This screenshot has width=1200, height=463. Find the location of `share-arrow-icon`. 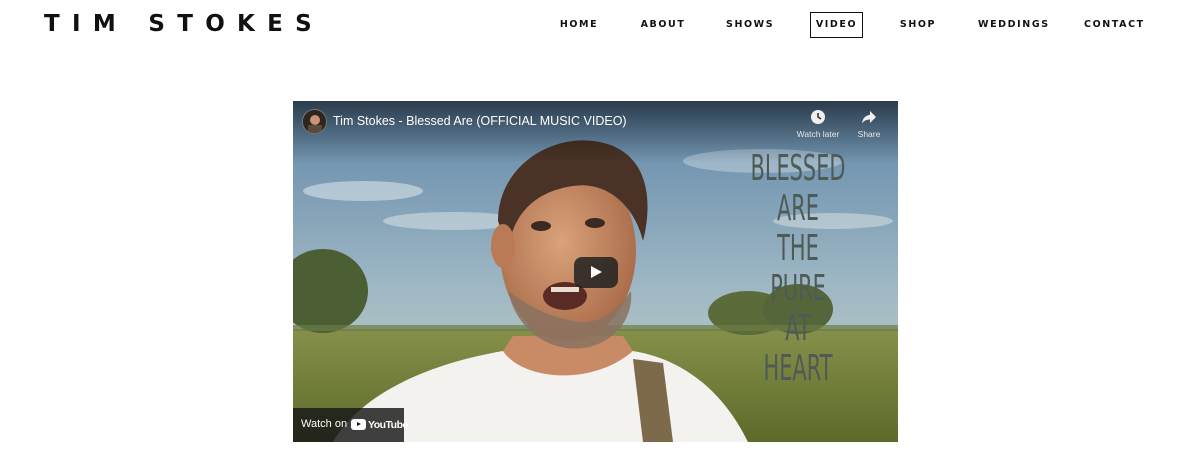

share-arrow-icon is located at coordinates (869, 117).